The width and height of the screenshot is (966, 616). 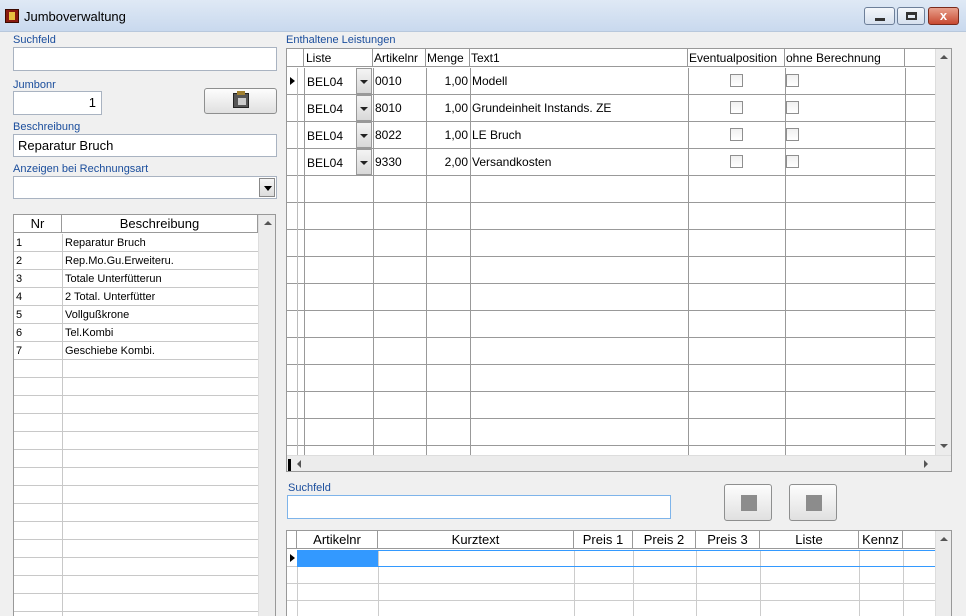 I want to click on scroll-thumb, so click(x=289, y=465).